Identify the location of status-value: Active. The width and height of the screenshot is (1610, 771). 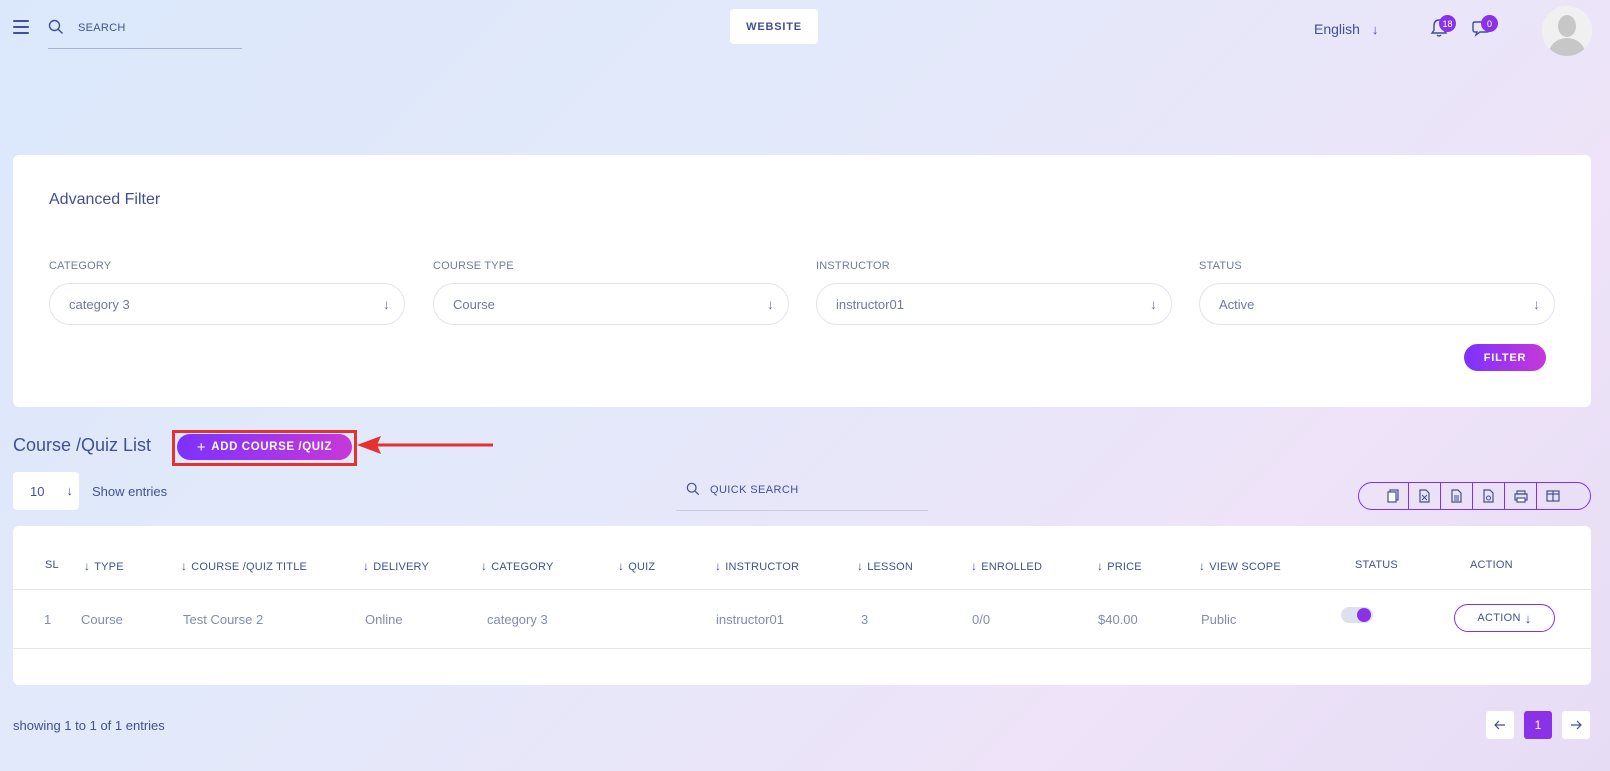
(1237, 304).